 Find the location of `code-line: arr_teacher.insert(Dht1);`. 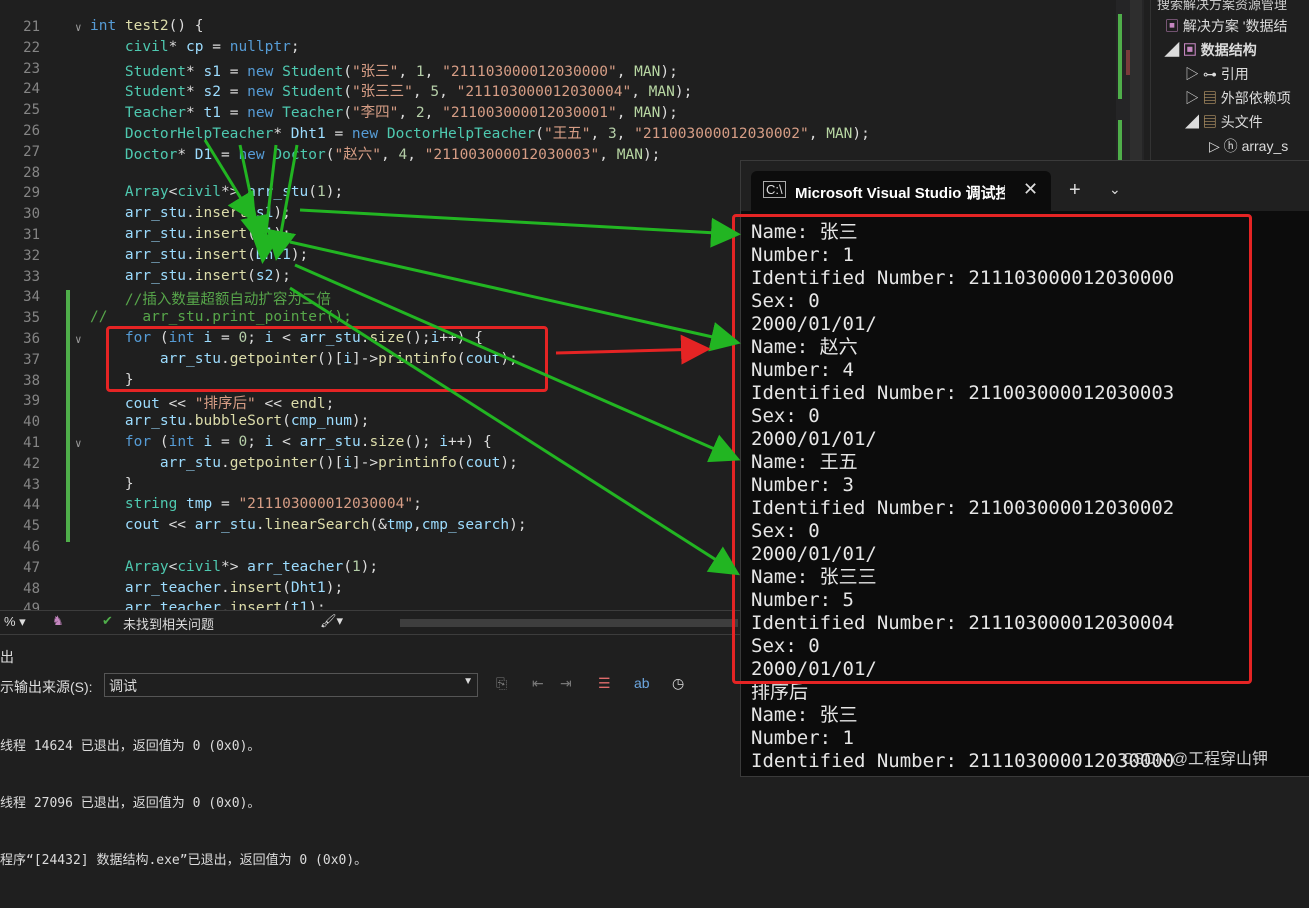

code-line: arr_teacher.insert(Dht1); is located at coordinates (216, 588).